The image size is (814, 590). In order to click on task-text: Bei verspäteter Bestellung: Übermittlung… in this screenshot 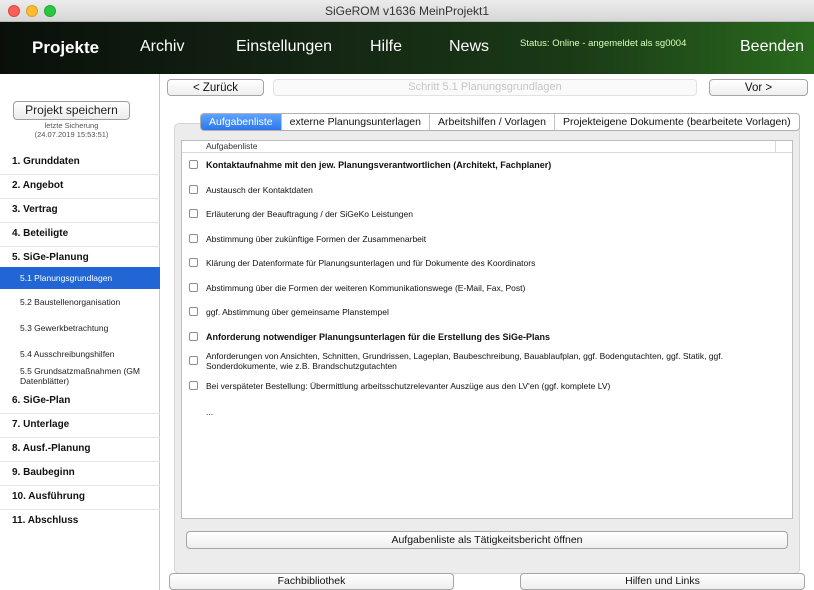, I will do `click(408, 386)`.